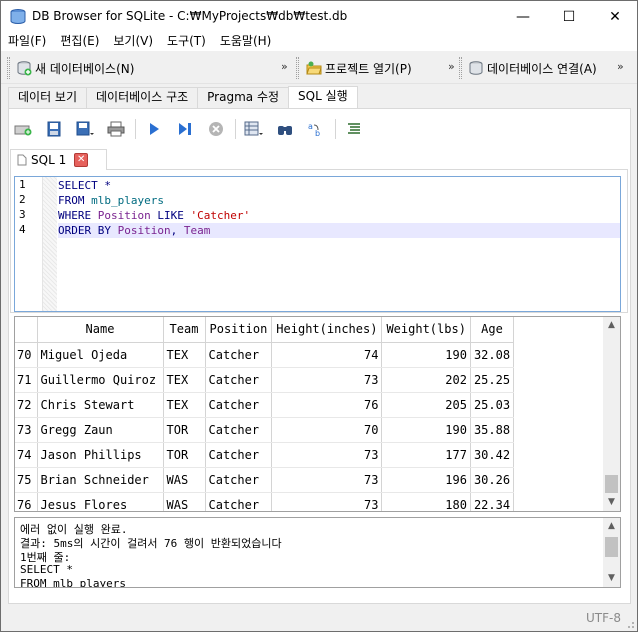 Image resolution: width=638 pixels, height=632 pixels. Describe the element at coordinates (492, 455) in the screenshot. I see `table-cell: 30.42` at that location.